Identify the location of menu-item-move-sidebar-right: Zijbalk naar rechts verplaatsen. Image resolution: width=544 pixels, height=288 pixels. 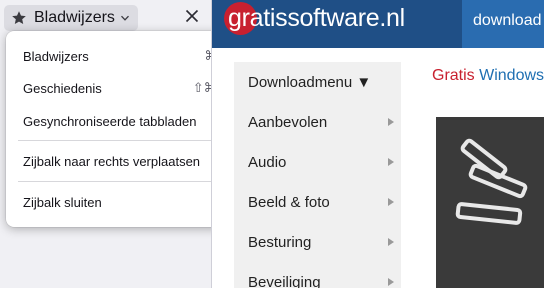
(124, 161).